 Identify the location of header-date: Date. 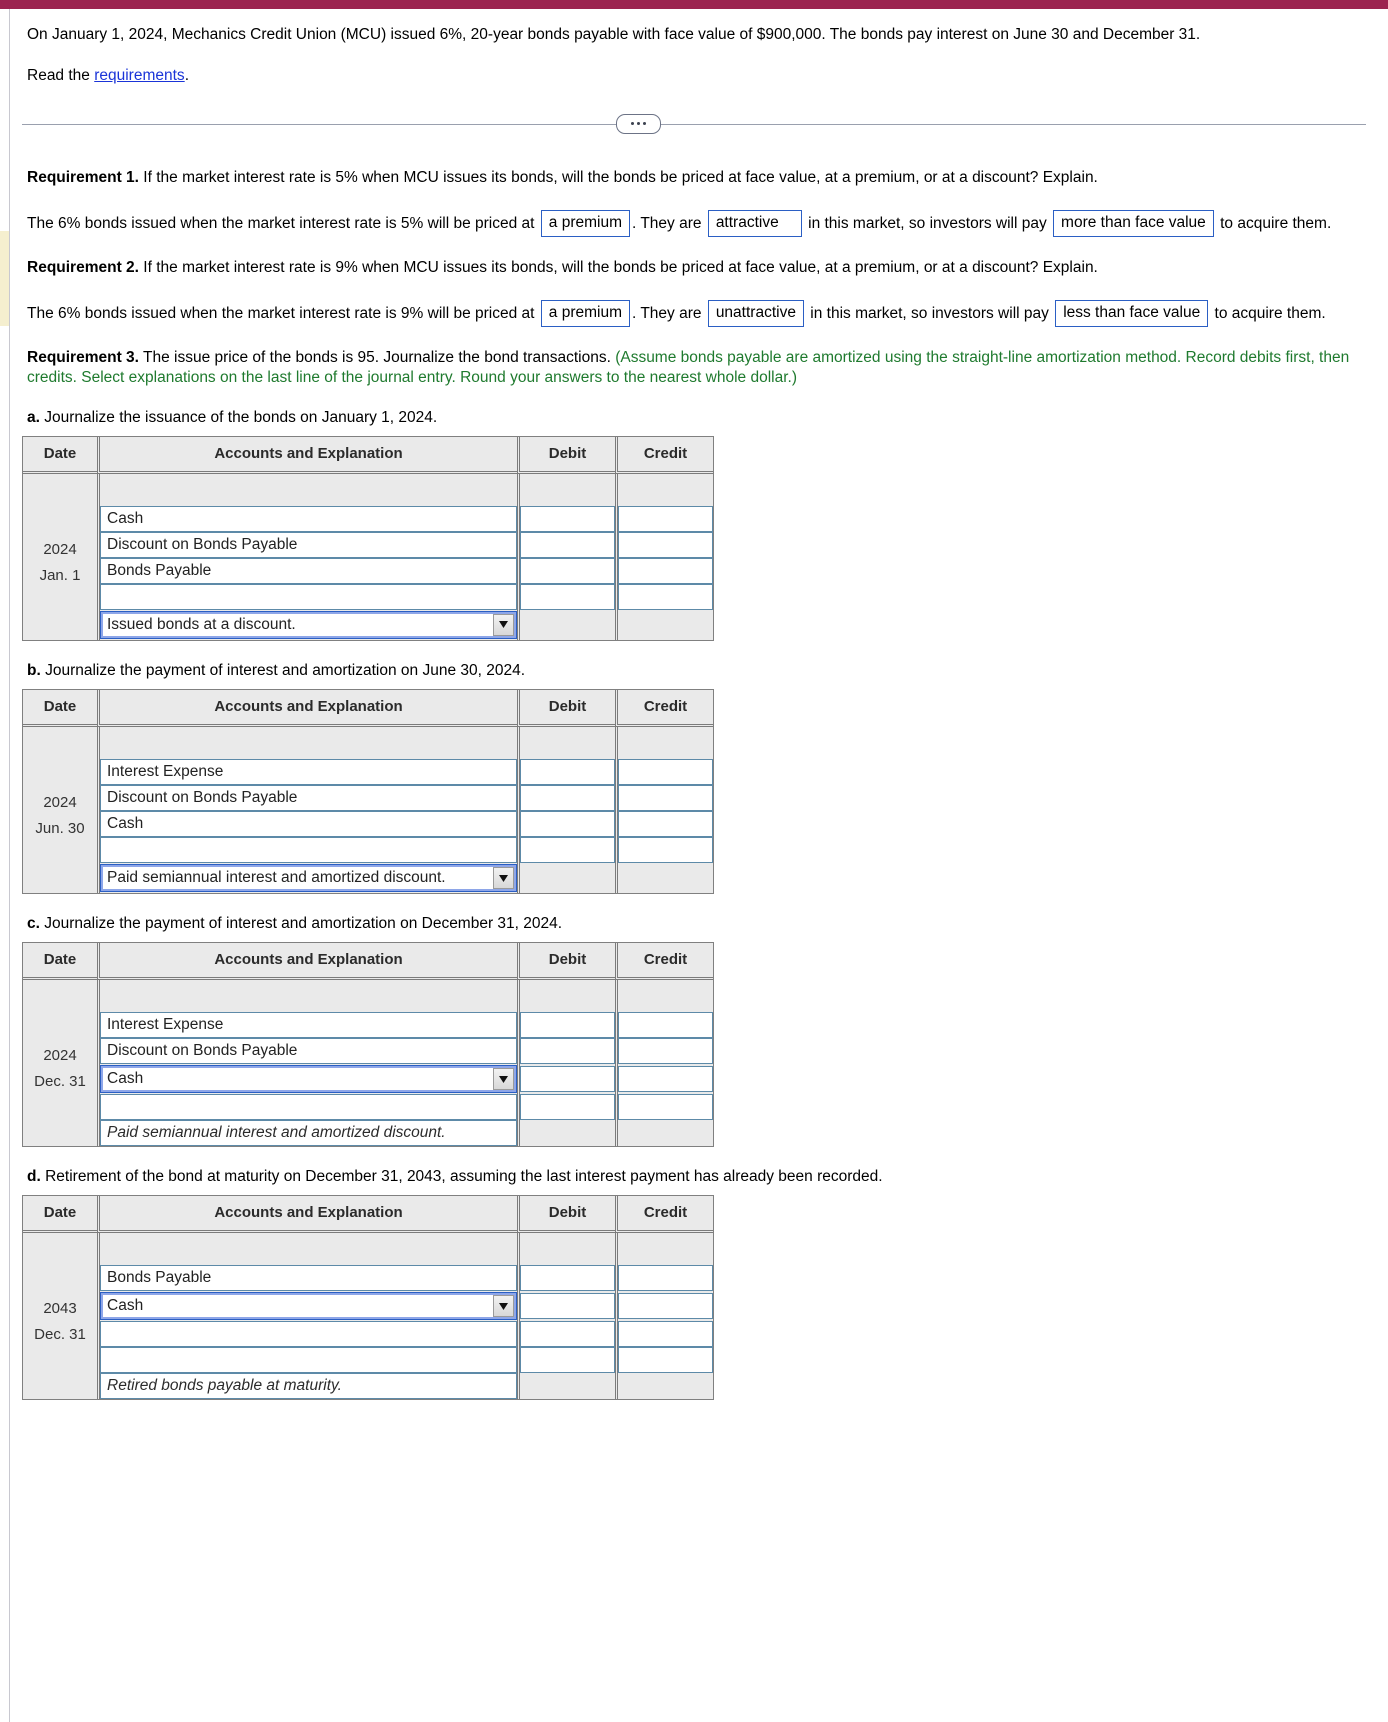
(60, 709).